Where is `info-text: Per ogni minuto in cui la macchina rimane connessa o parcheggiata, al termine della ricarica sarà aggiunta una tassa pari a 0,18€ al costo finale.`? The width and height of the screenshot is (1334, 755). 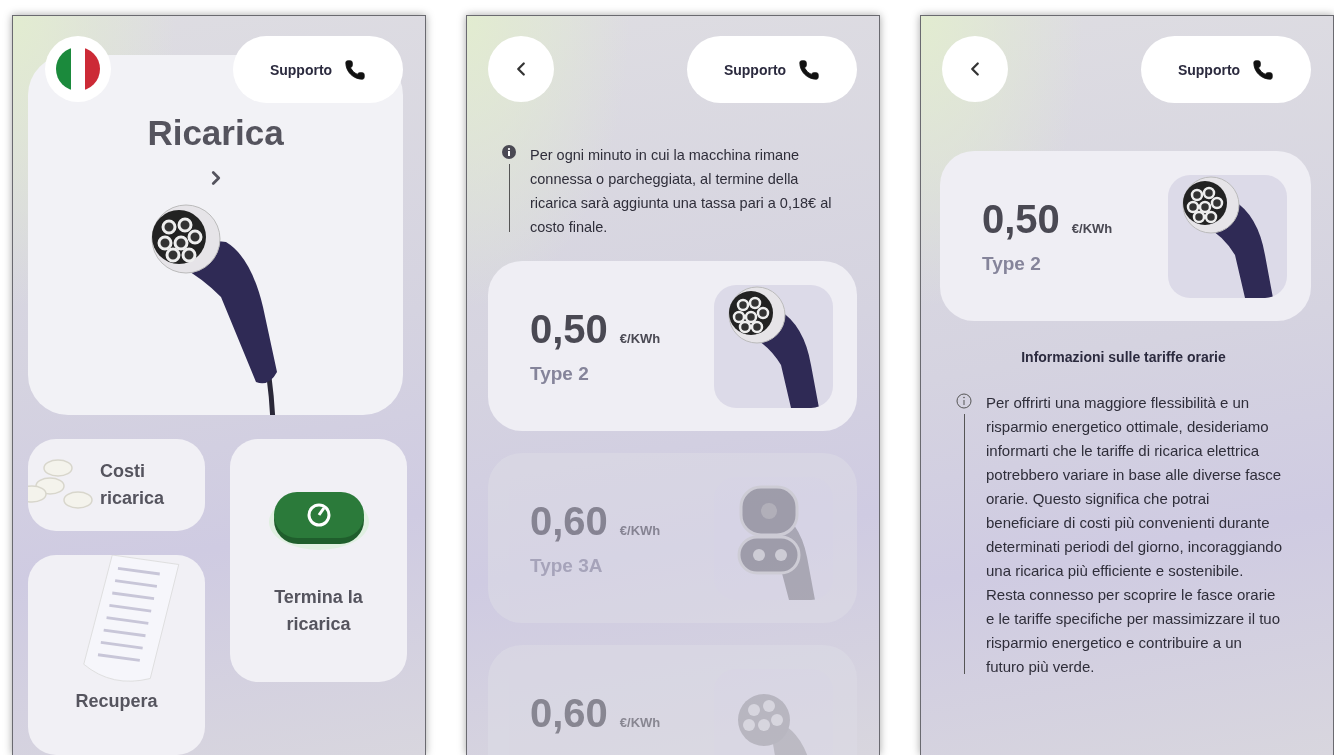
info-text: Per ogni minuto in cui la macchina rimane connessa o parcheggiata, al termine della ricarica sarà aggiunta una tassa pari a 0,18€ al costo finale. is located at coordinates (681, 191).